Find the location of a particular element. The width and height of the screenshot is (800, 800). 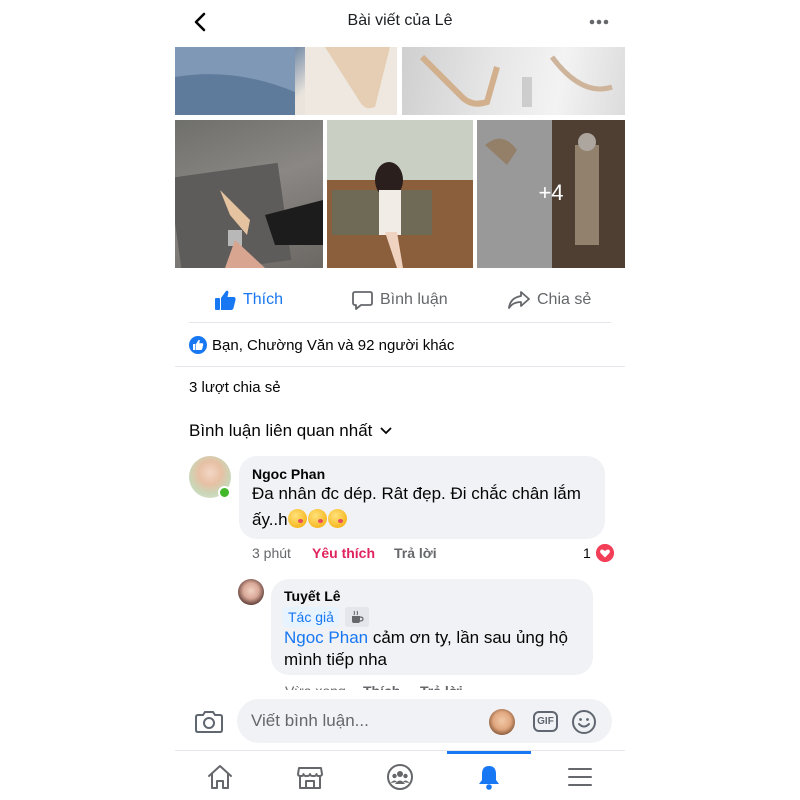

notifications-bell-icon is located at coordinates (489, 777).